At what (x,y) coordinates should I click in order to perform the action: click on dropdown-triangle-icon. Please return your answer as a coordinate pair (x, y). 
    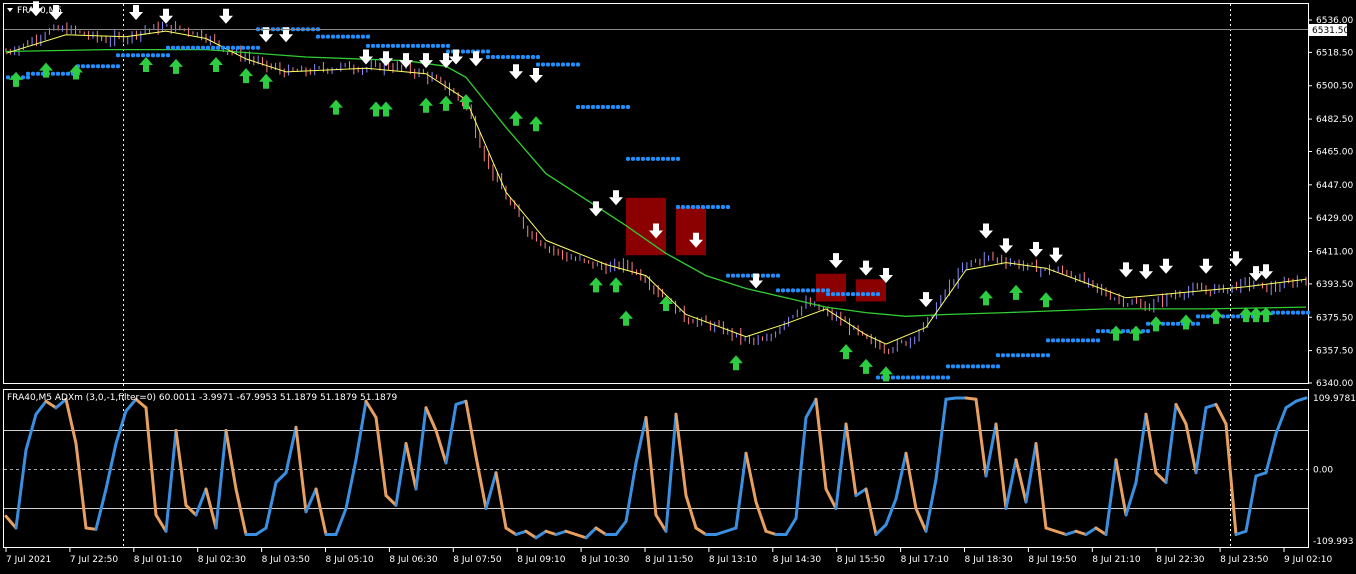
    Looking at the image, I should click on (10, 10).